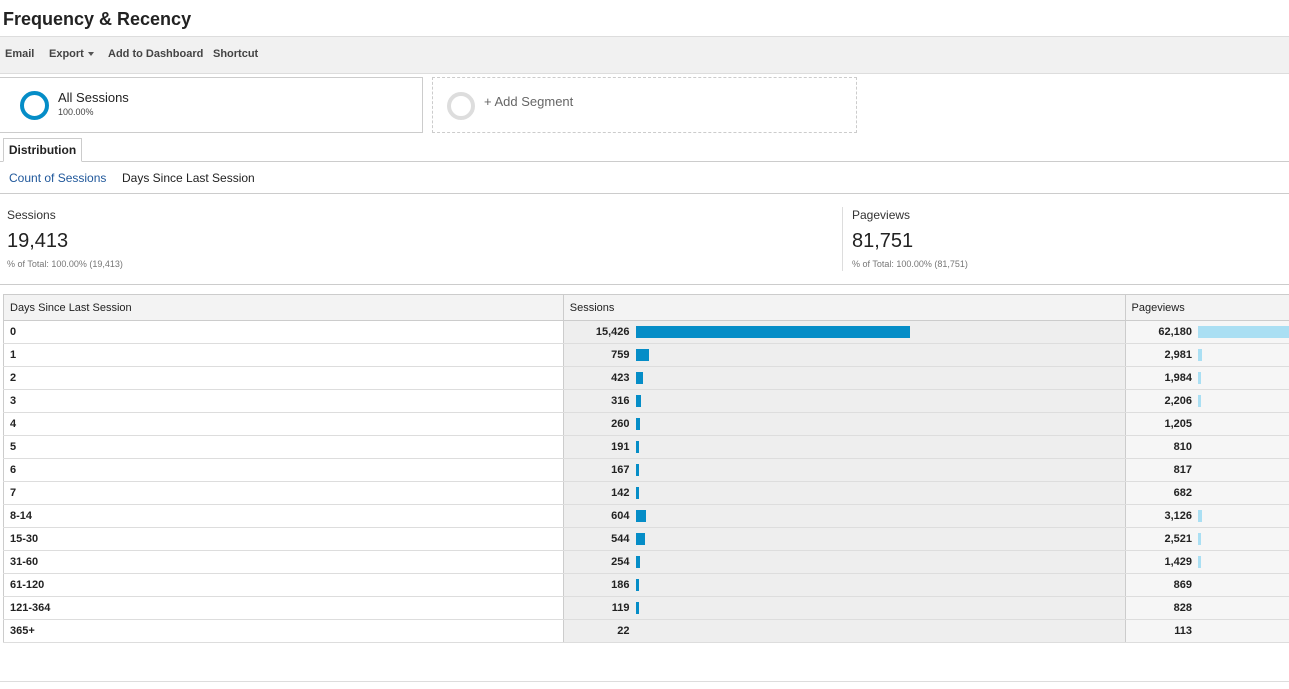  Describe the element at coordinates (283, 378) in the screenshot. I see `row-dimension: 2` at that location.